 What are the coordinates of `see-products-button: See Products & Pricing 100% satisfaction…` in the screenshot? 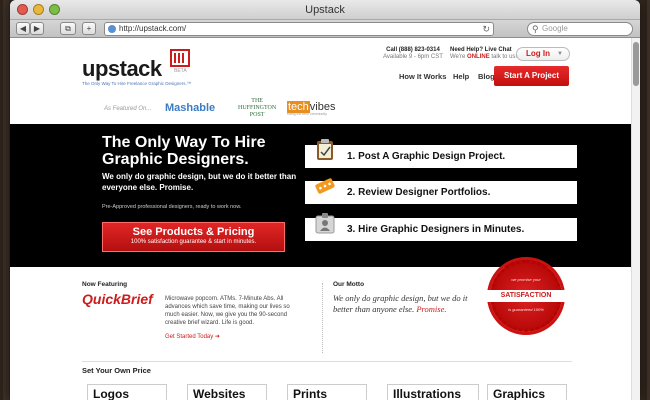 It's located at (193, 237).